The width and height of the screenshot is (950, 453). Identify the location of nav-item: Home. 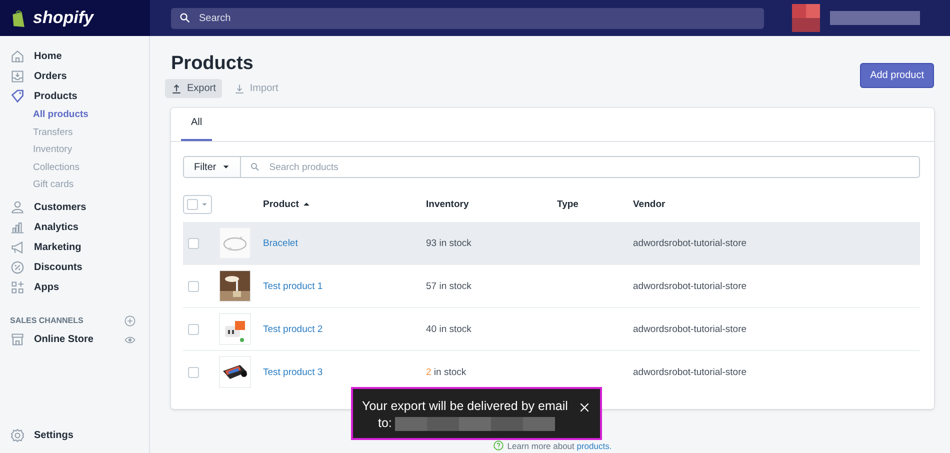
(74, 56).